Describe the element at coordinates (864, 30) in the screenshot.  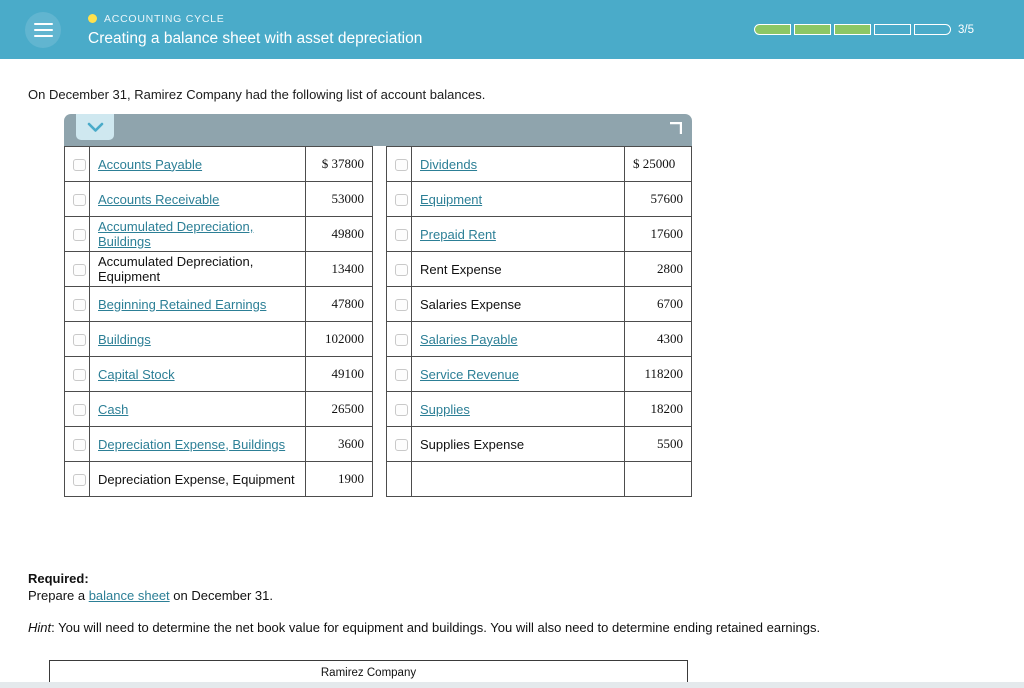
I see `progress-indicator: 3/5` at that location.